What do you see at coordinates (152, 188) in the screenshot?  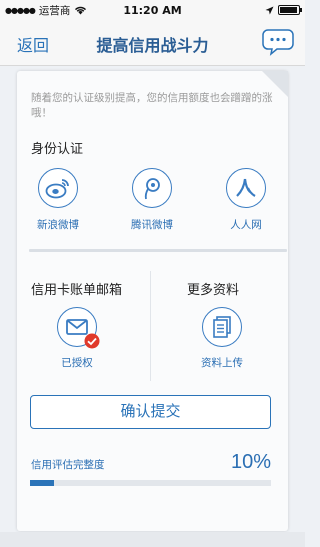 I see `tencent-weibo-icon` at bounding box center [152, 188].